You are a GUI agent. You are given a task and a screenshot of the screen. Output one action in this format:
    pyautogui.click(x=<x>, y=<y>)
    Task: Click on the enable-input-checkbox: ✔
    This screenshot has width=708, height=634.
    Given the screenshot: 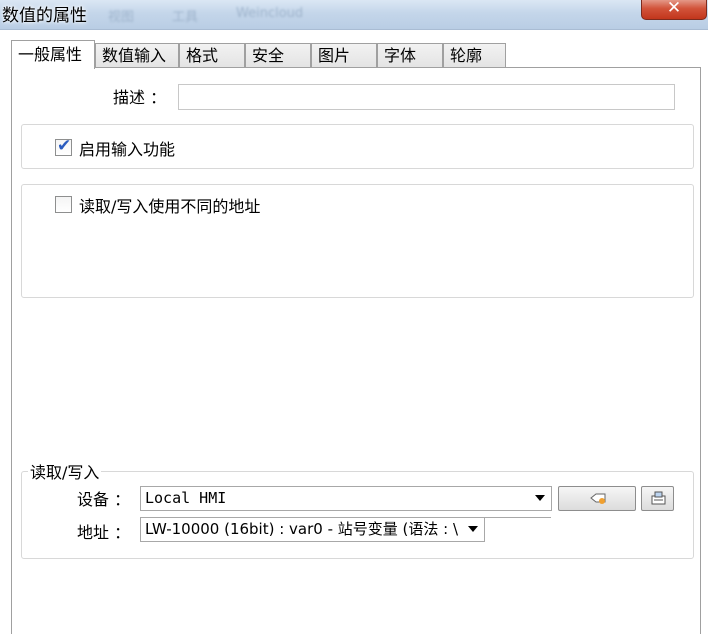 What is the action you would take?
    pyautogui.click(x=63, y=146)
    